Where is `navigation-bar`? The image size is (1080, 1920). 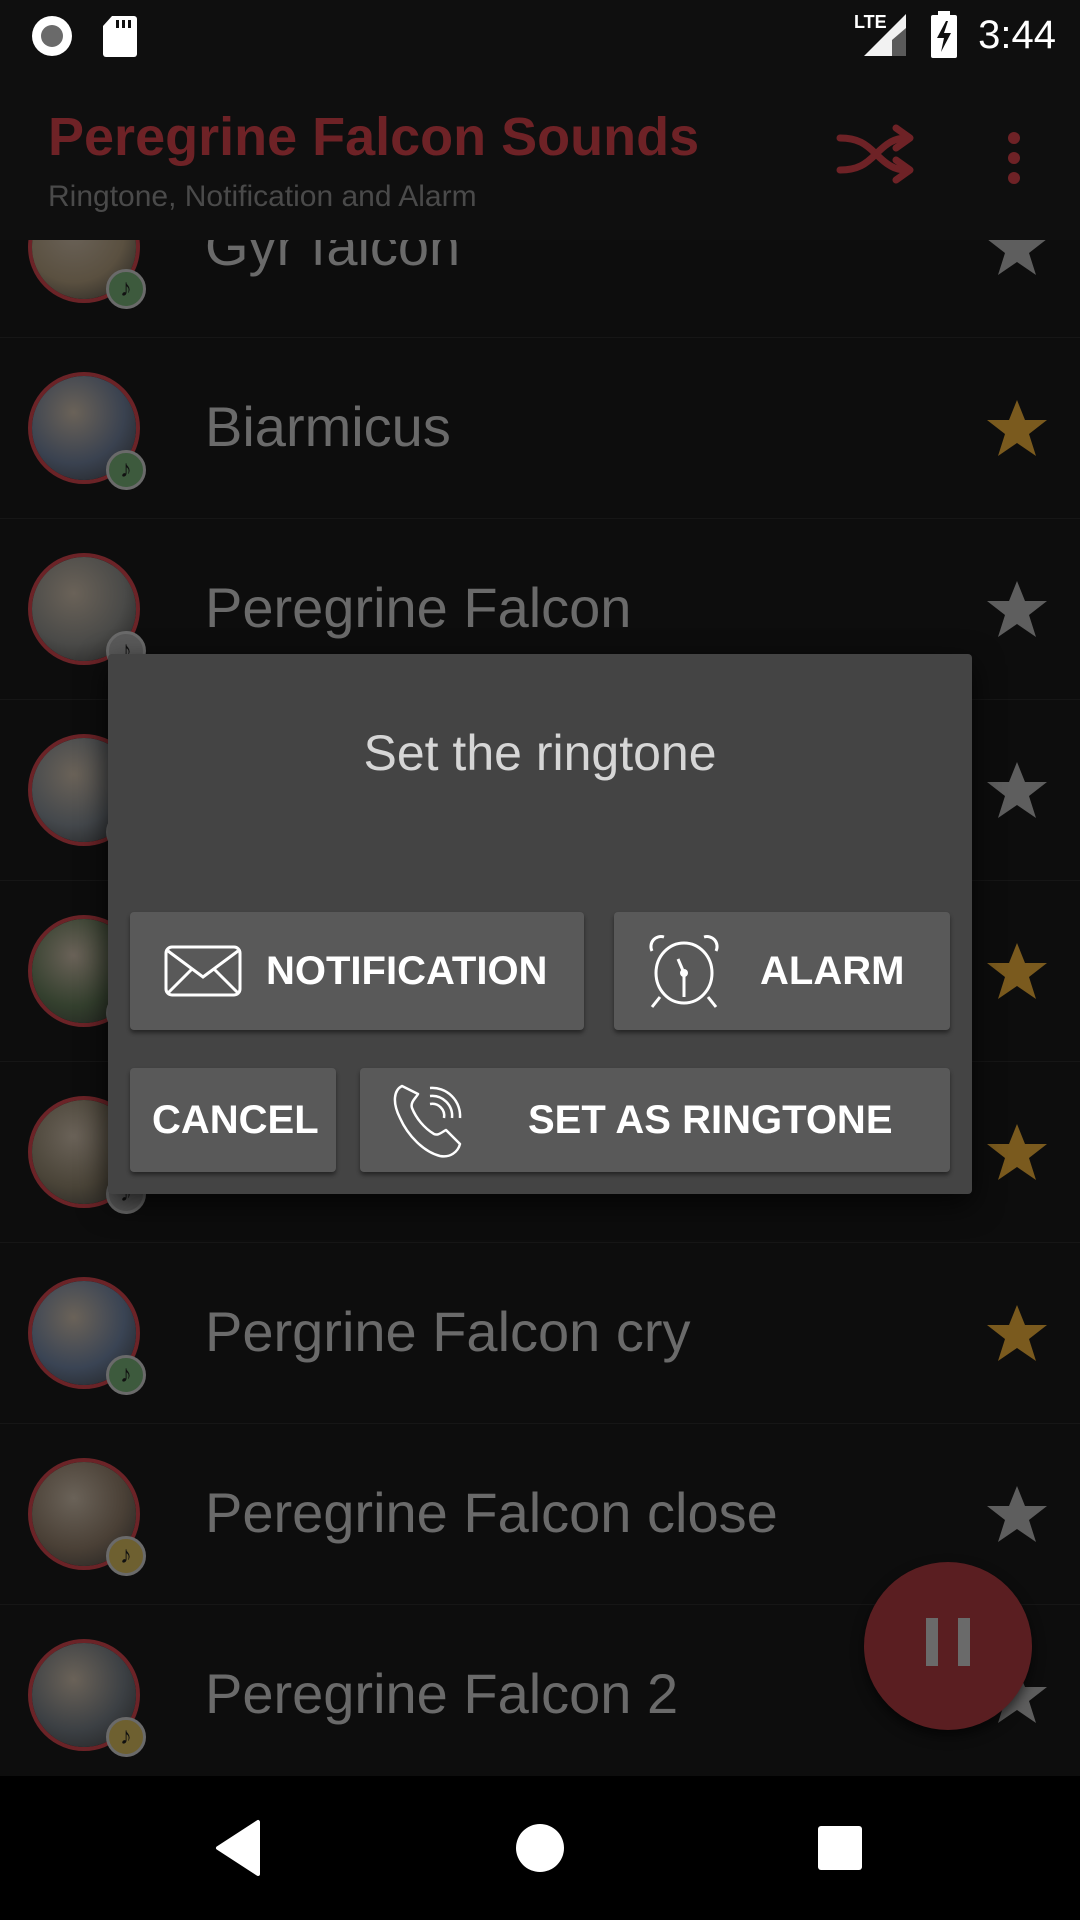
navigation-bar is located at coordinates (540, 1848).